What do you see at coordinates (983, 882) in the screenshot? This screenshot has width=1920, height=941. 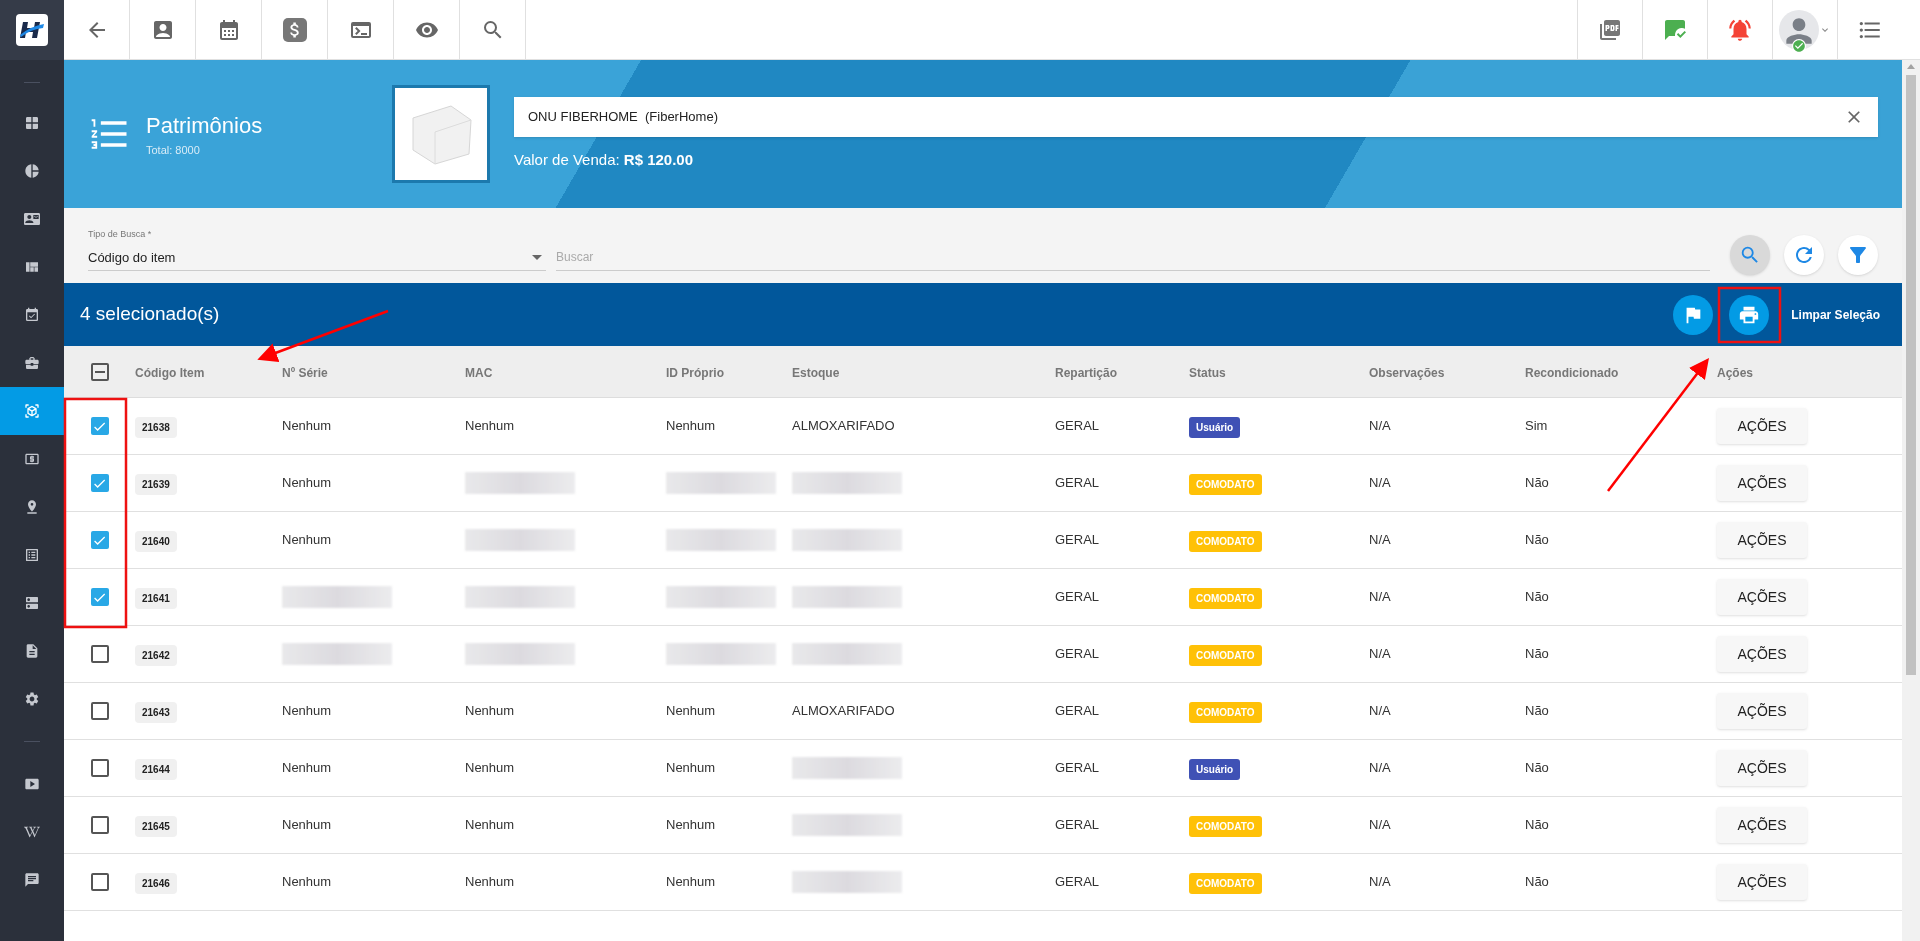 I see `table-row: 21646 Nenhum Nenhum Nenhum GERAL COMODATO N/A Não AÇÕES` at bounding box center [983, 882].